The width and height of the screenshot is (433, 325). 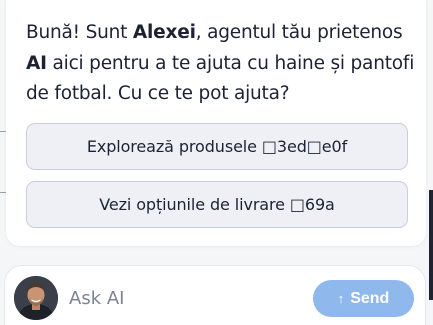 What do you see at coordinates (431, 245) in the screenshot?
I see `page-background-element` at bounding box center [431, 245].